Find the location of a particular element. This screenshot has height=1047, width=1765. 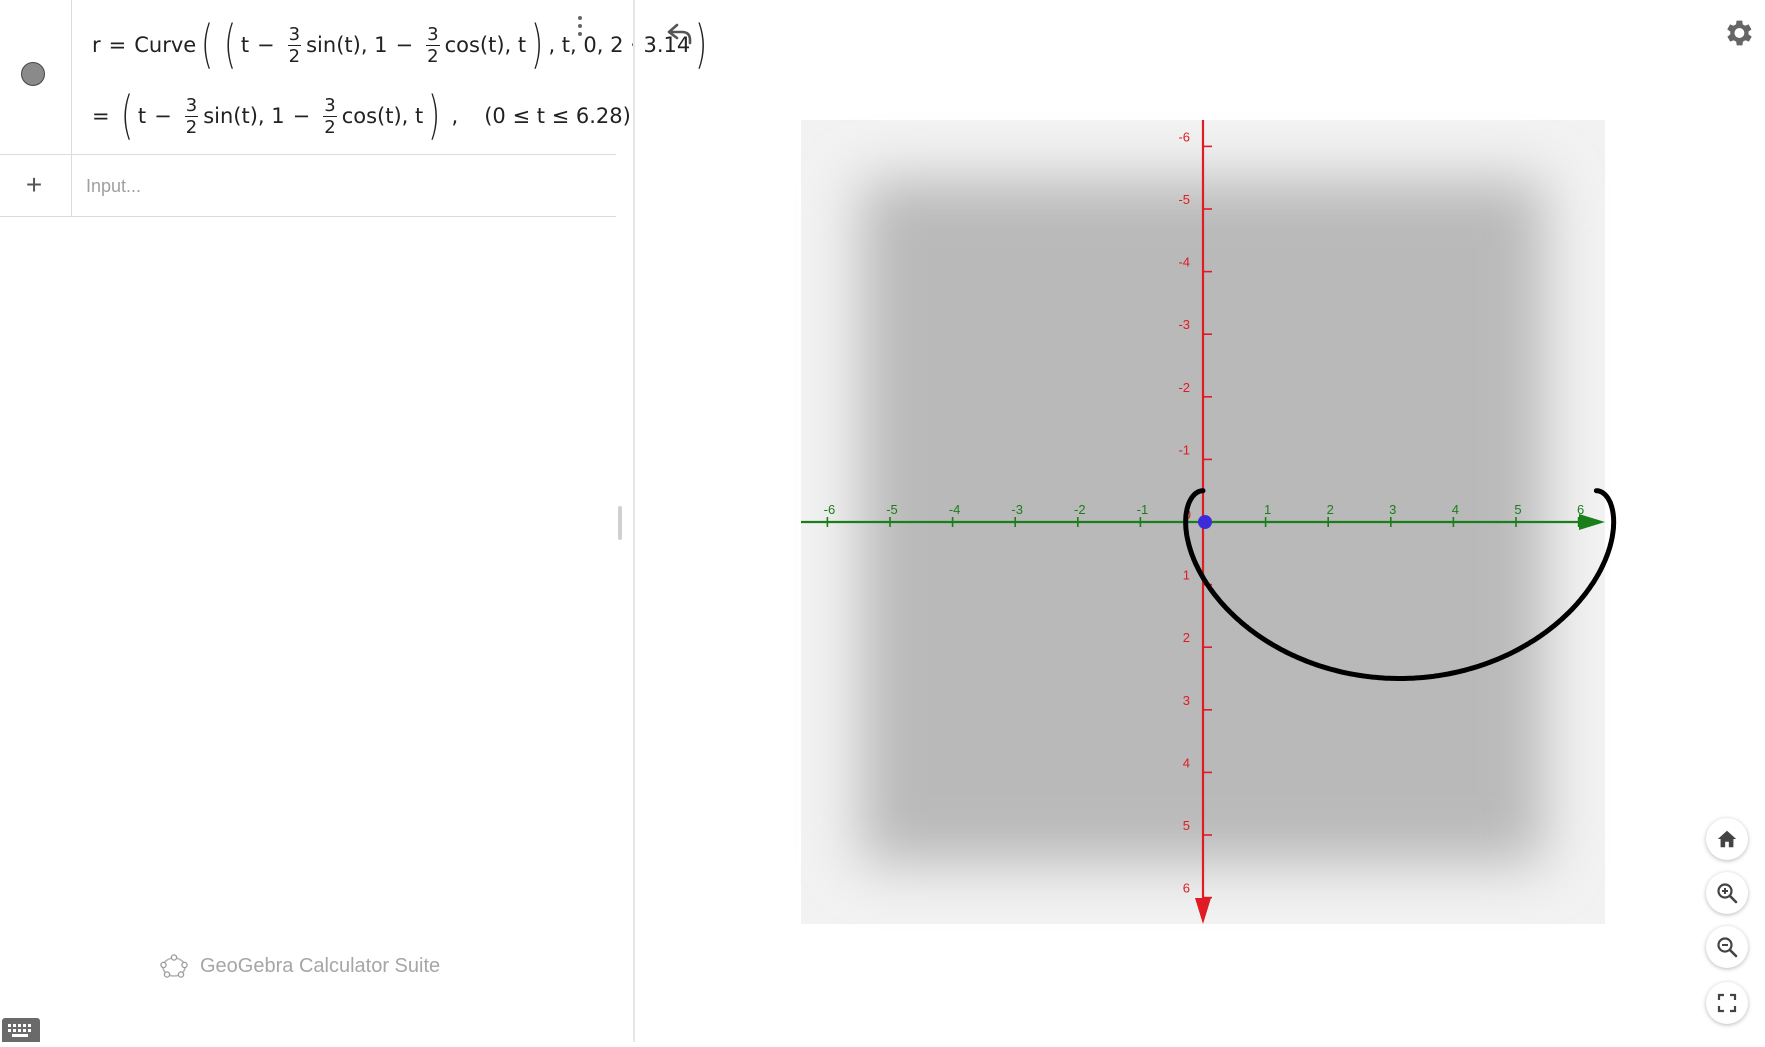

def-sin: sin(t), 1 is located at coordinates (347, 45).